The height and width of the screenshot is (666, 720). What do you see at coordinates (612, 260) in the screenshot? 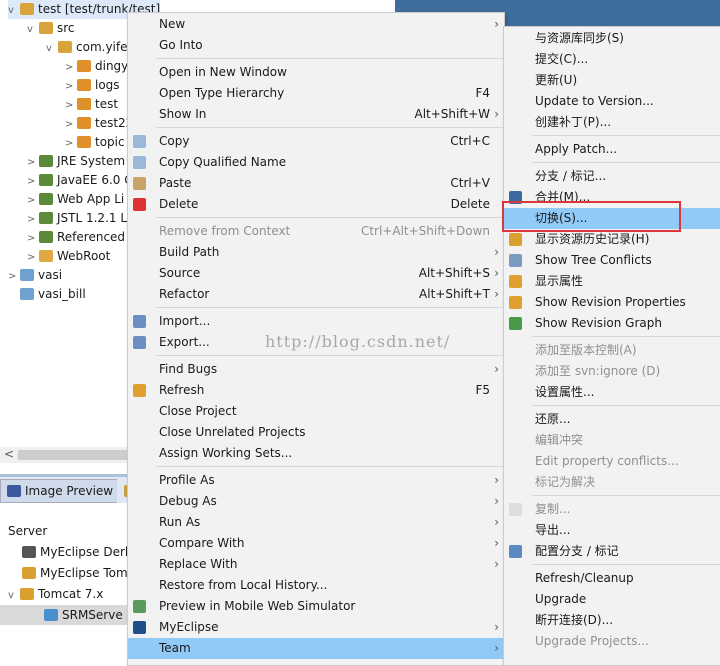
I see `menu-item: Show Tree Conflicts` at bounding box center [612, 260].